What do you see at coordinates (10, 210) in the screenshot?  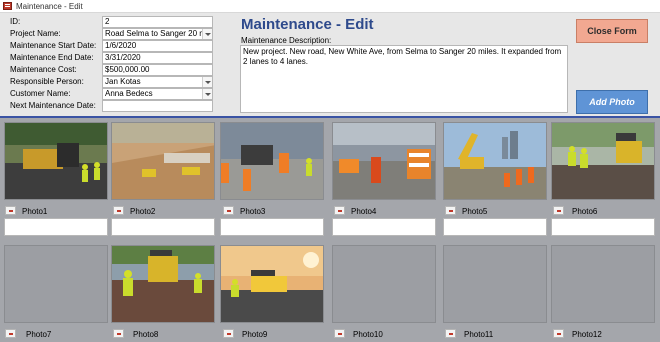 I see `delete-photo-1-button` at bounding box center [10, 210].